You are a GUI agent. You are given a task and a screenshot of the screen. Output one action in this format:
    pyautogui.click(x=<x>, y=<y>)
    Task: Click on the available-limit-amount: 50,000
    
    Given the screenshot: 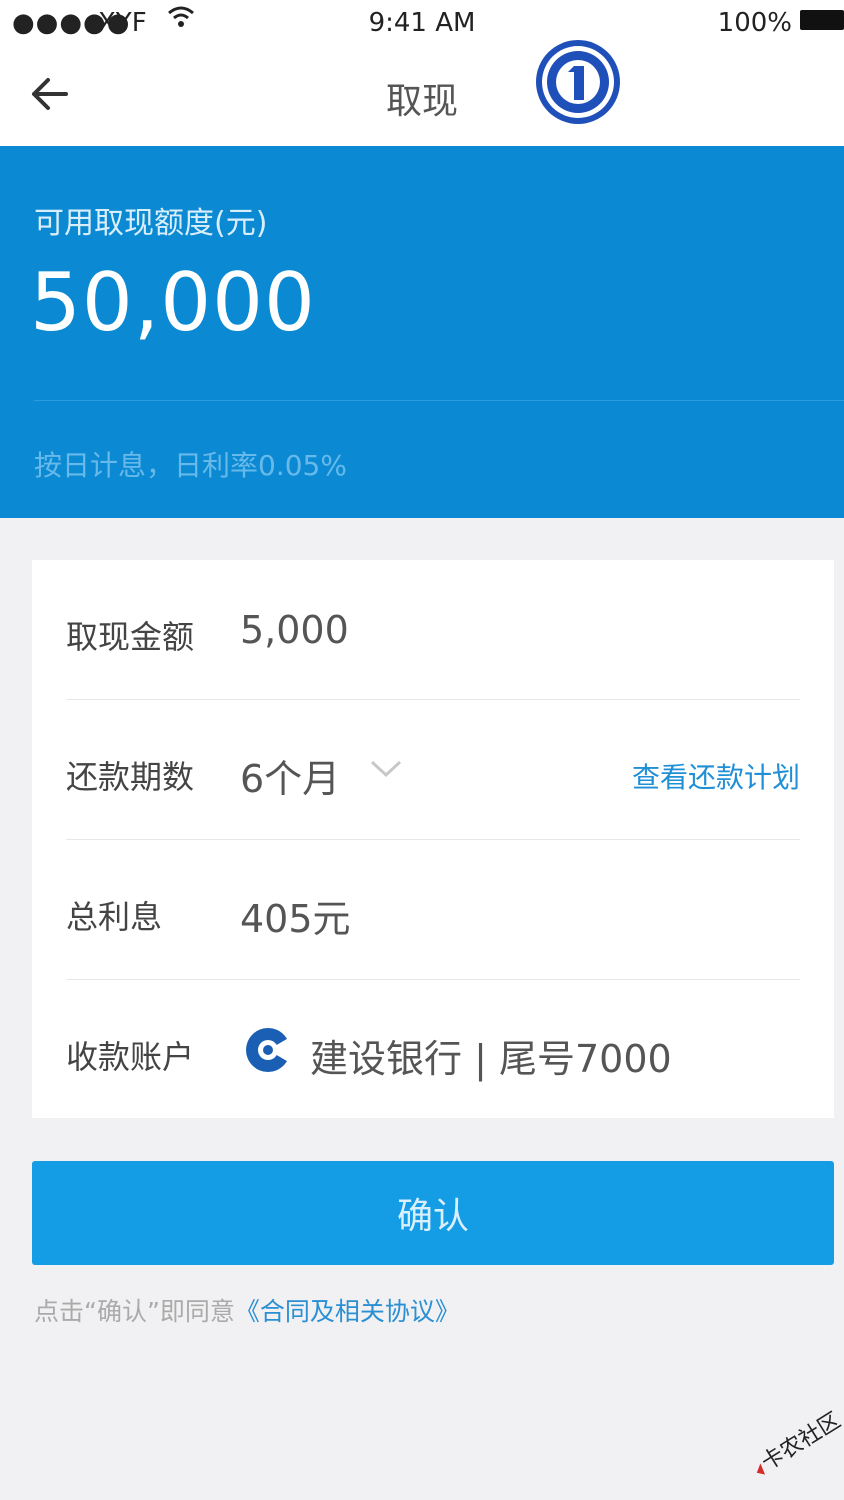 What is the action you would take?
    pyautogui.click(x=173, y=302)
    